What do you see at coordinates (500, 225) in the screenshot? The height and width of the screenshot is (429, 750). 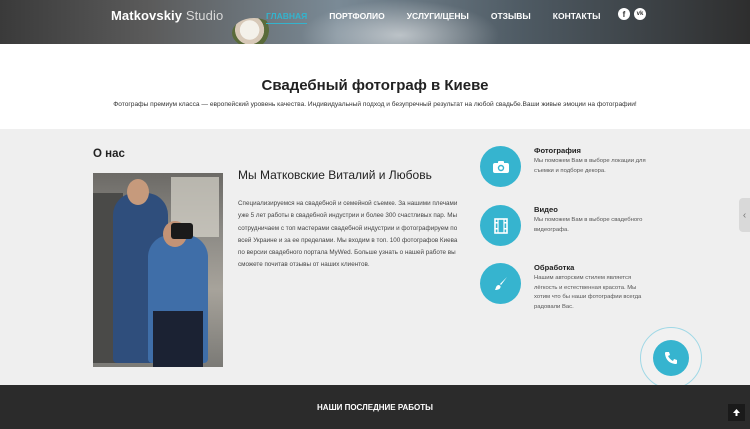 I see `film-icon` at bounding box center [500, 225].